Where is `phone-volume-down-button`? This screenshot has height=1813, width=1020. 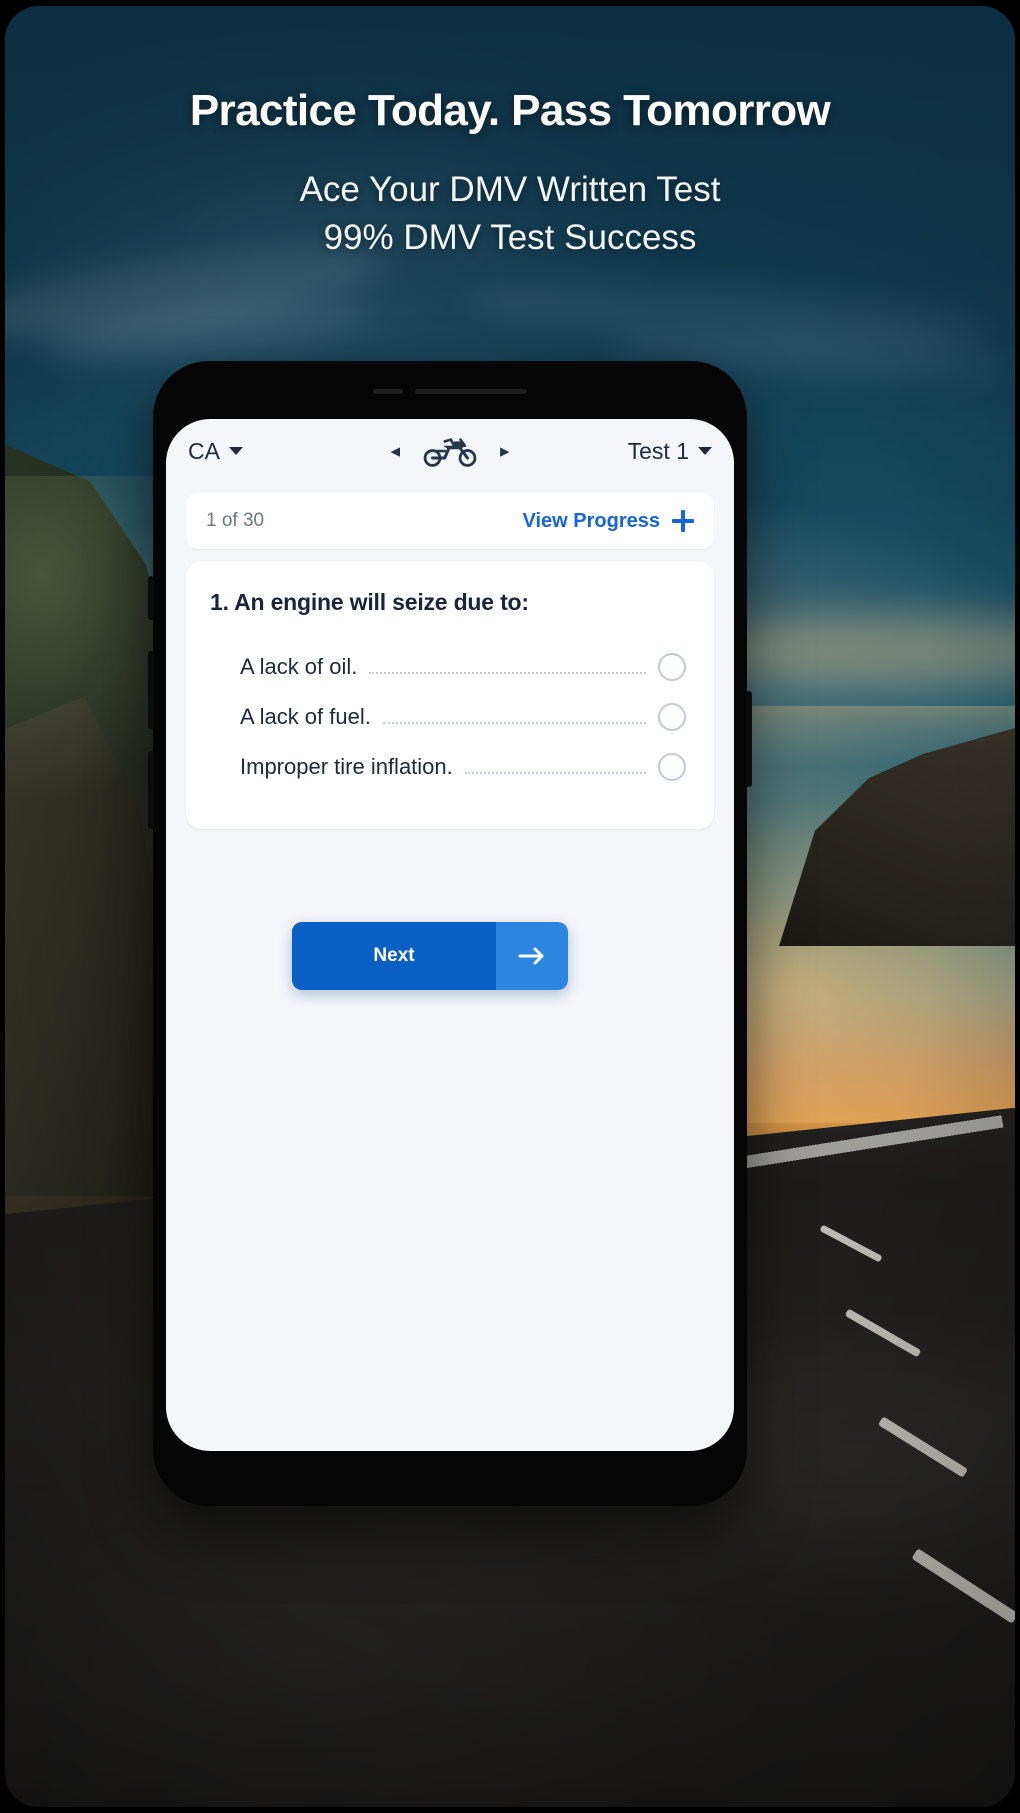
phone-volume-down-button is located at coordinates (151, 790).